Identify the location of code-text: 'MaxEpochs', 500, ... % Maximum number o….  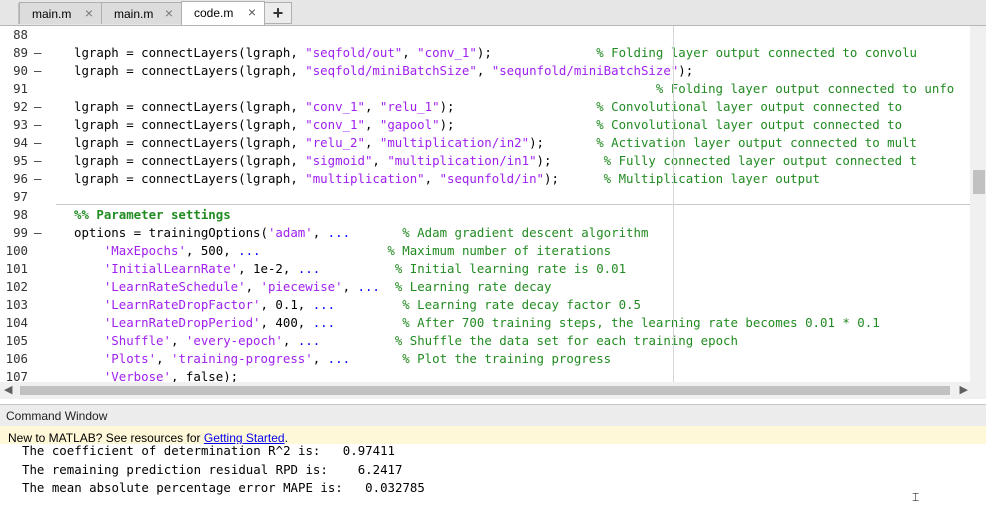
(342, 251).